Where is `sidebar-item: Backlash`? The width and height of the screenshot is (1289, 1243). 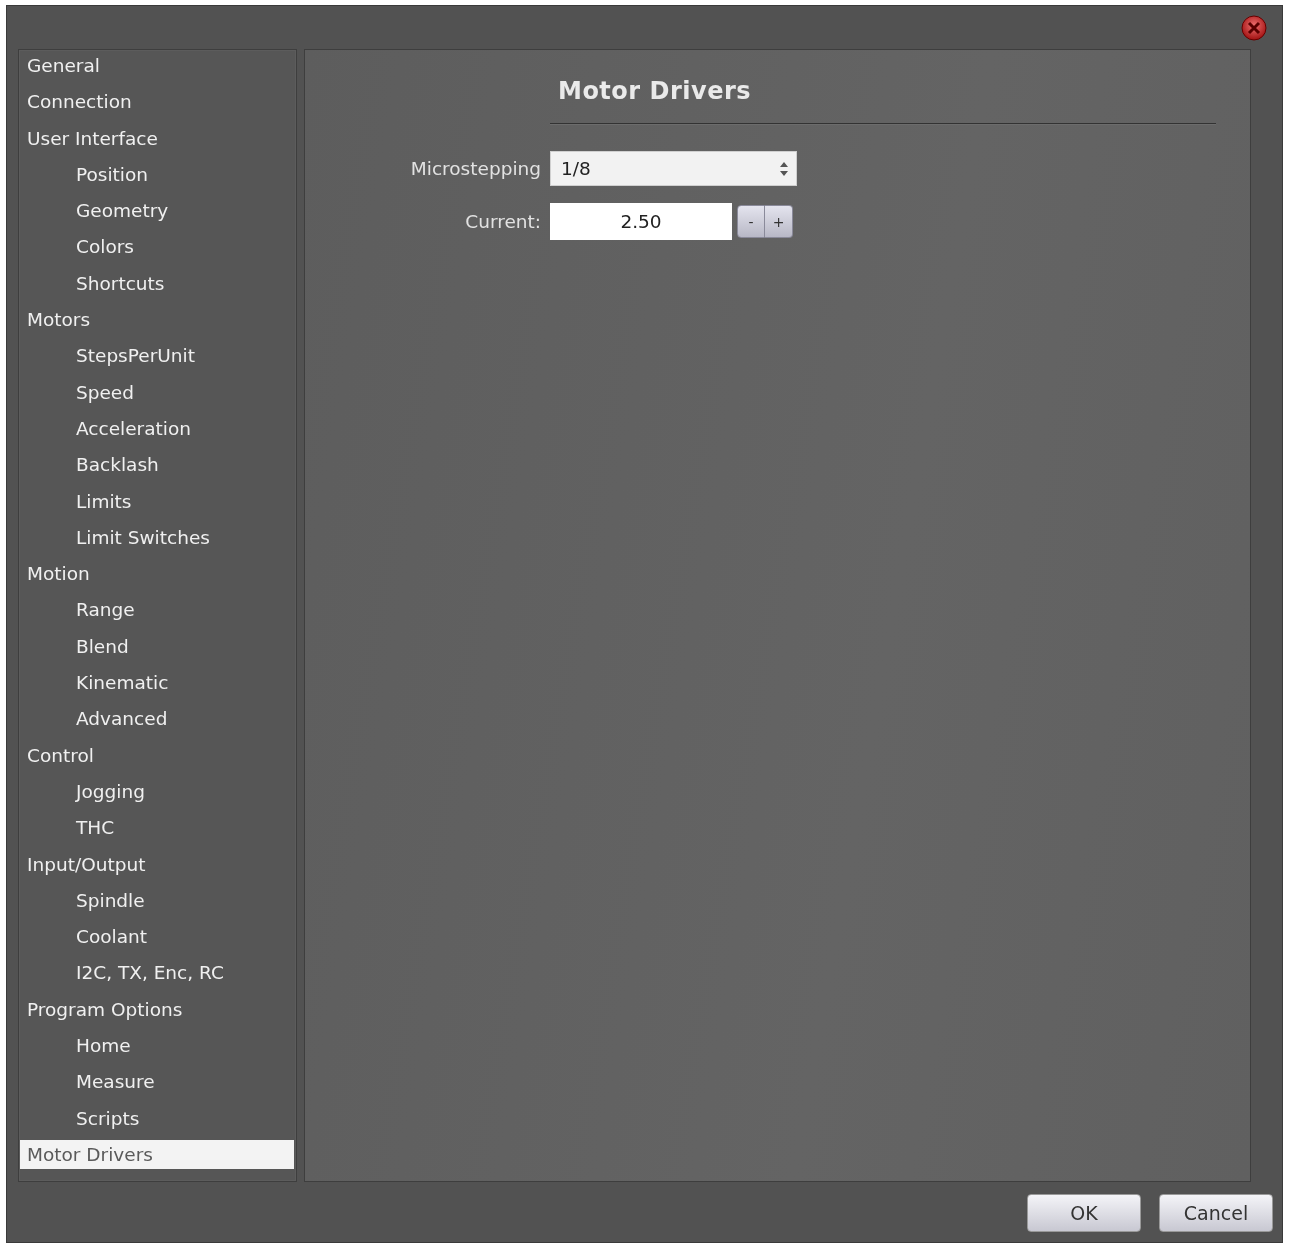 sidebar-item: Backlash is located at coordinates (157, 465).